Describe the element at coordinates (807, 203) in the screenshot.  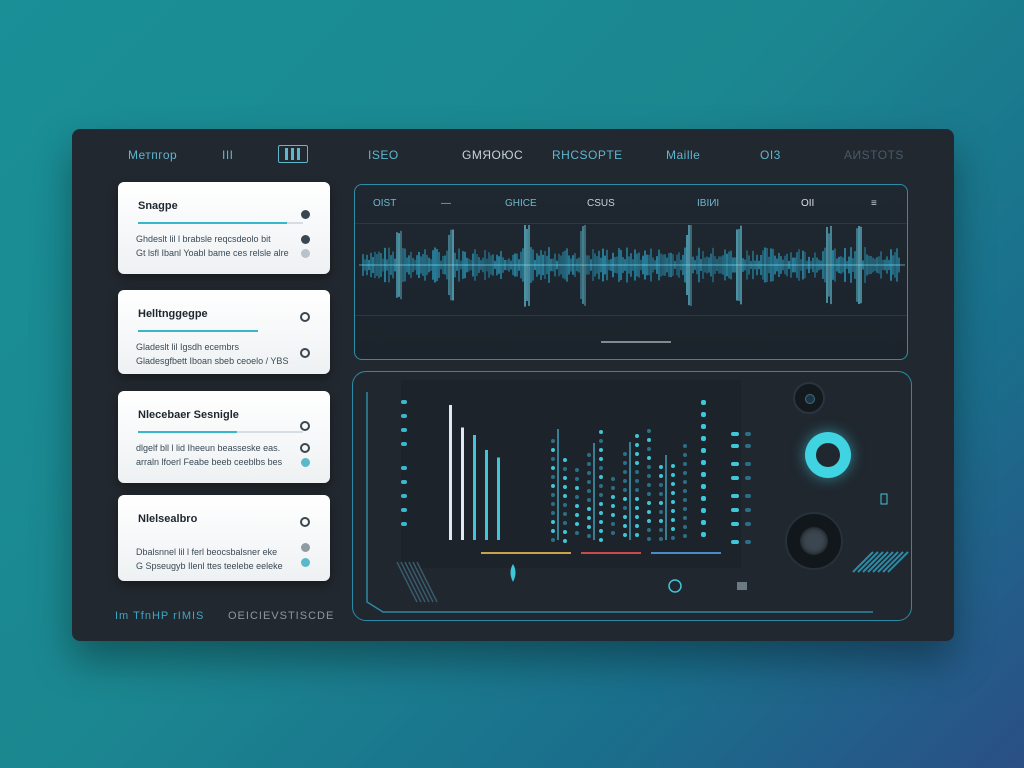
I see `wave-tab-6: OII` at that location.